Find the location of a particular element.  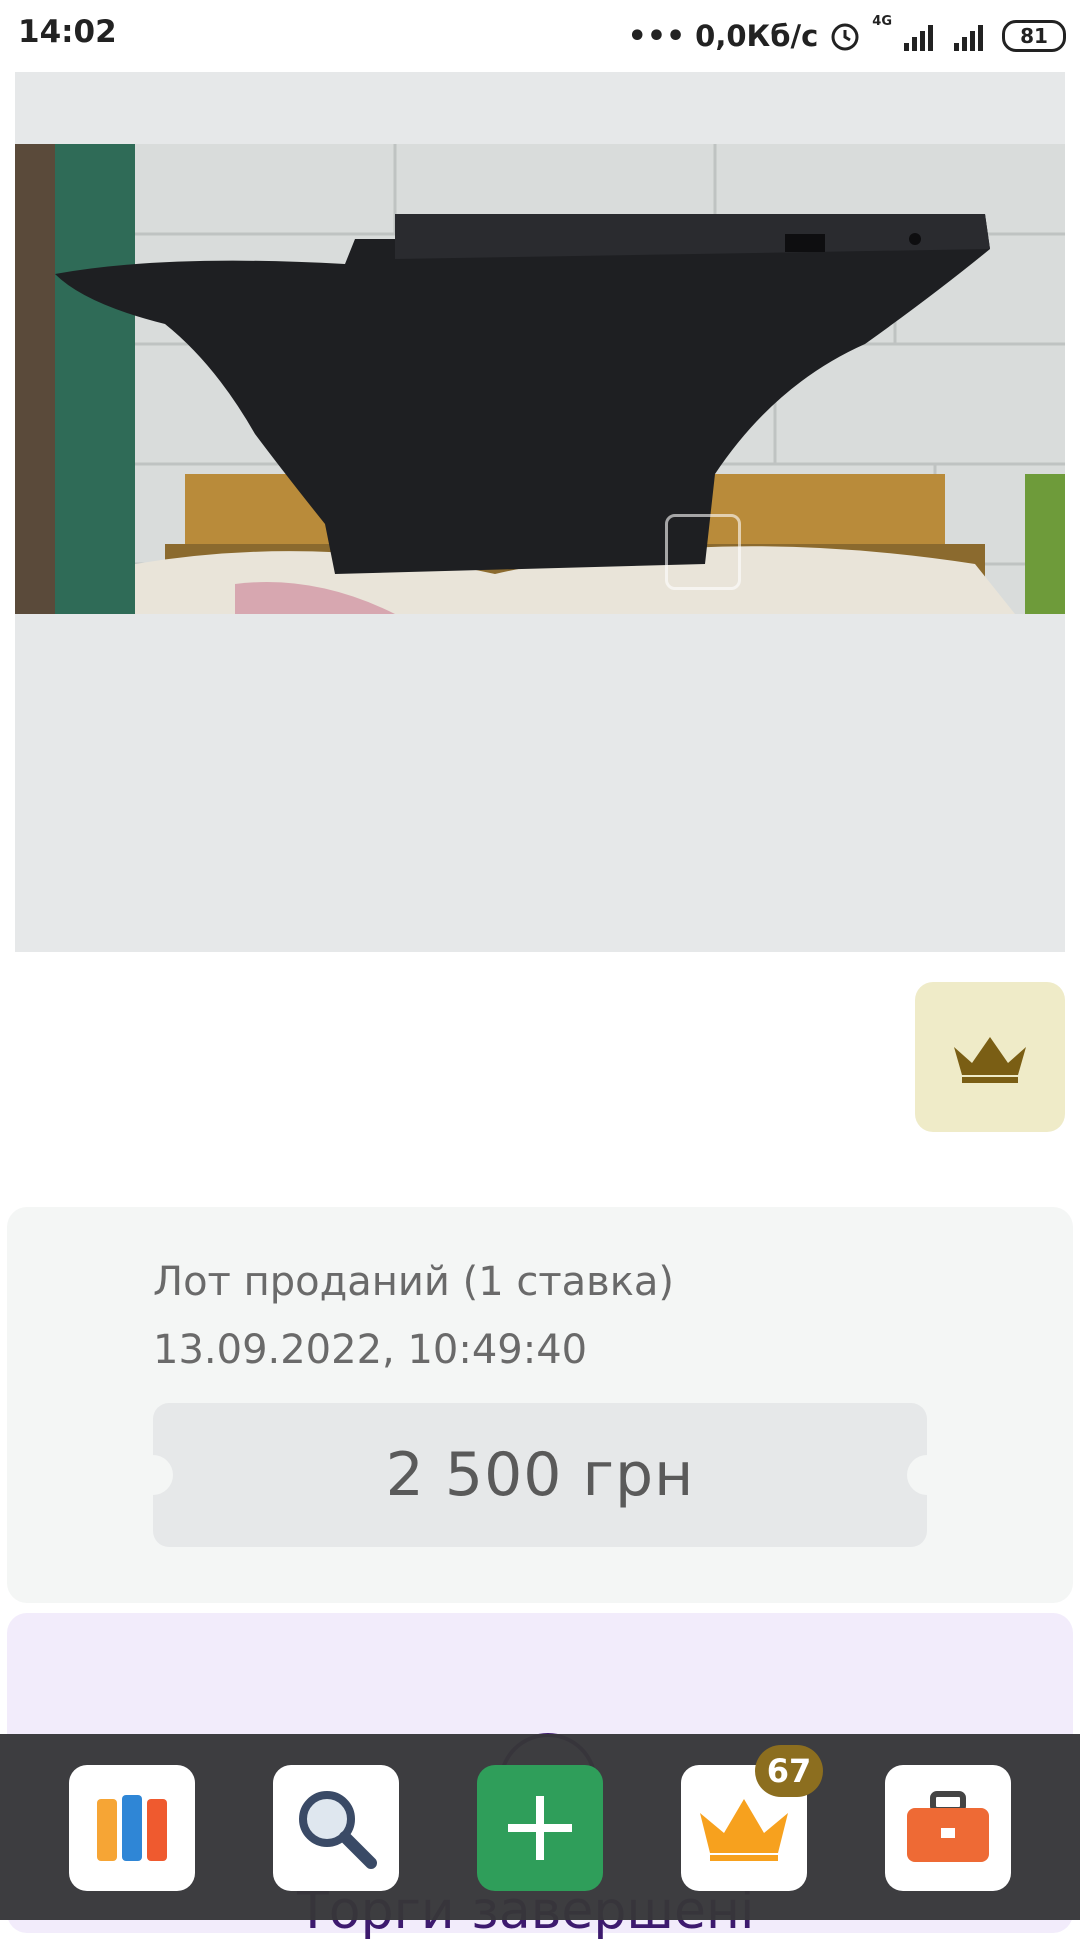

promote-lot-button is located at coordinates (990, 1057).